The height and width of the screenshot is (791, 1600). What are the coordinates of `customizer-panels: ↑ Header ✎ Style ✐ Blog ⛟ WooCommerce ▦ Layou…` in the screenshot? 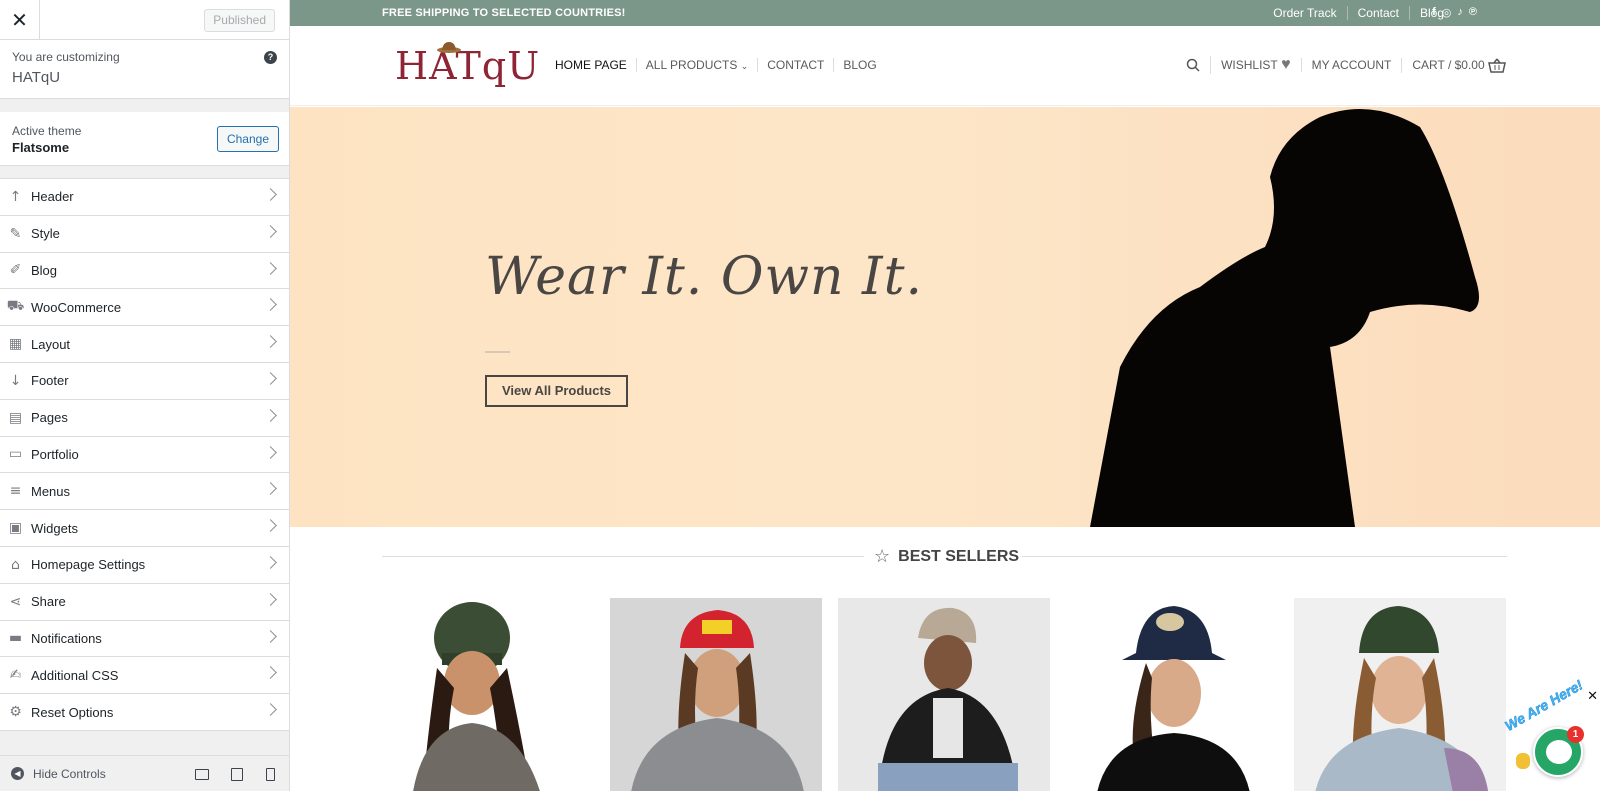 It's located at (144, 454).